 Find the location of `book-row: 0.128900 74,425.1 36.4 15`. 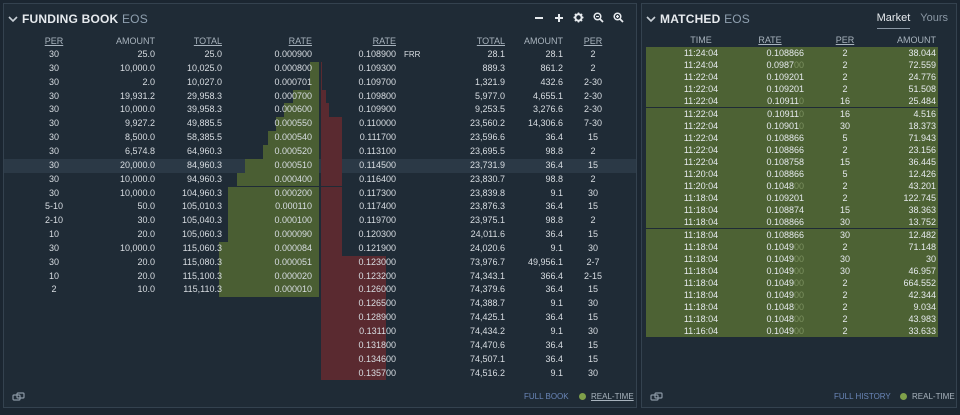

book-row: 0.128900 74,425.1 36.4 15 is located at coordinates (320, 318).